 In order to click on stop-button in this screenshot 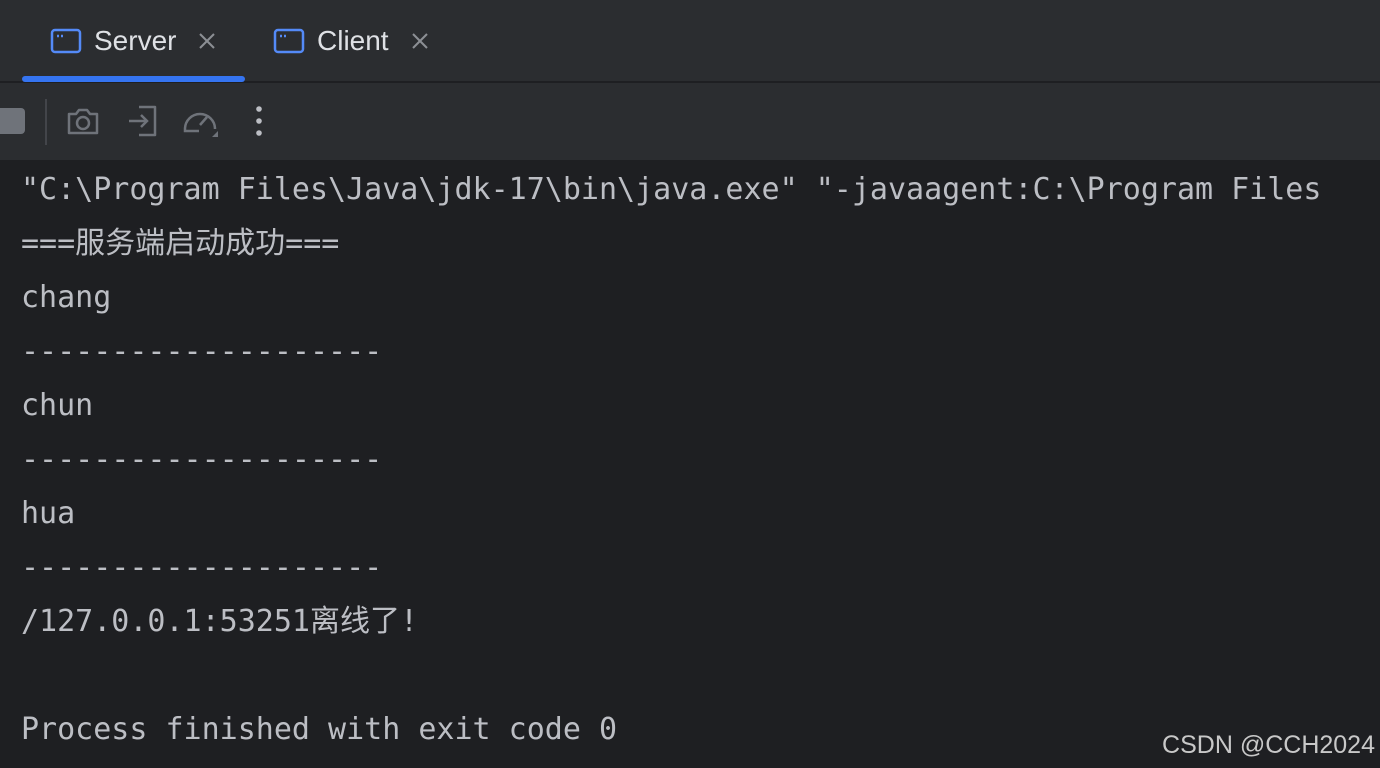, I will do `click(14, 121)`.